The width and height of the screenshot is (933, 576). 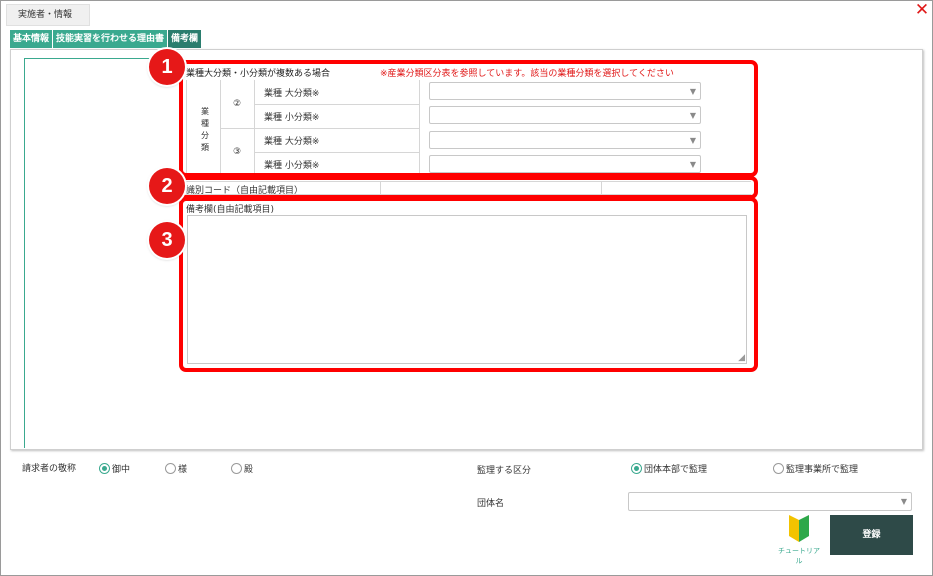 What do you see at coordinates (49, 469) in the screenshot?
I see `billing-title-label: 請求者の敬称` at bounding box center [49, 469].